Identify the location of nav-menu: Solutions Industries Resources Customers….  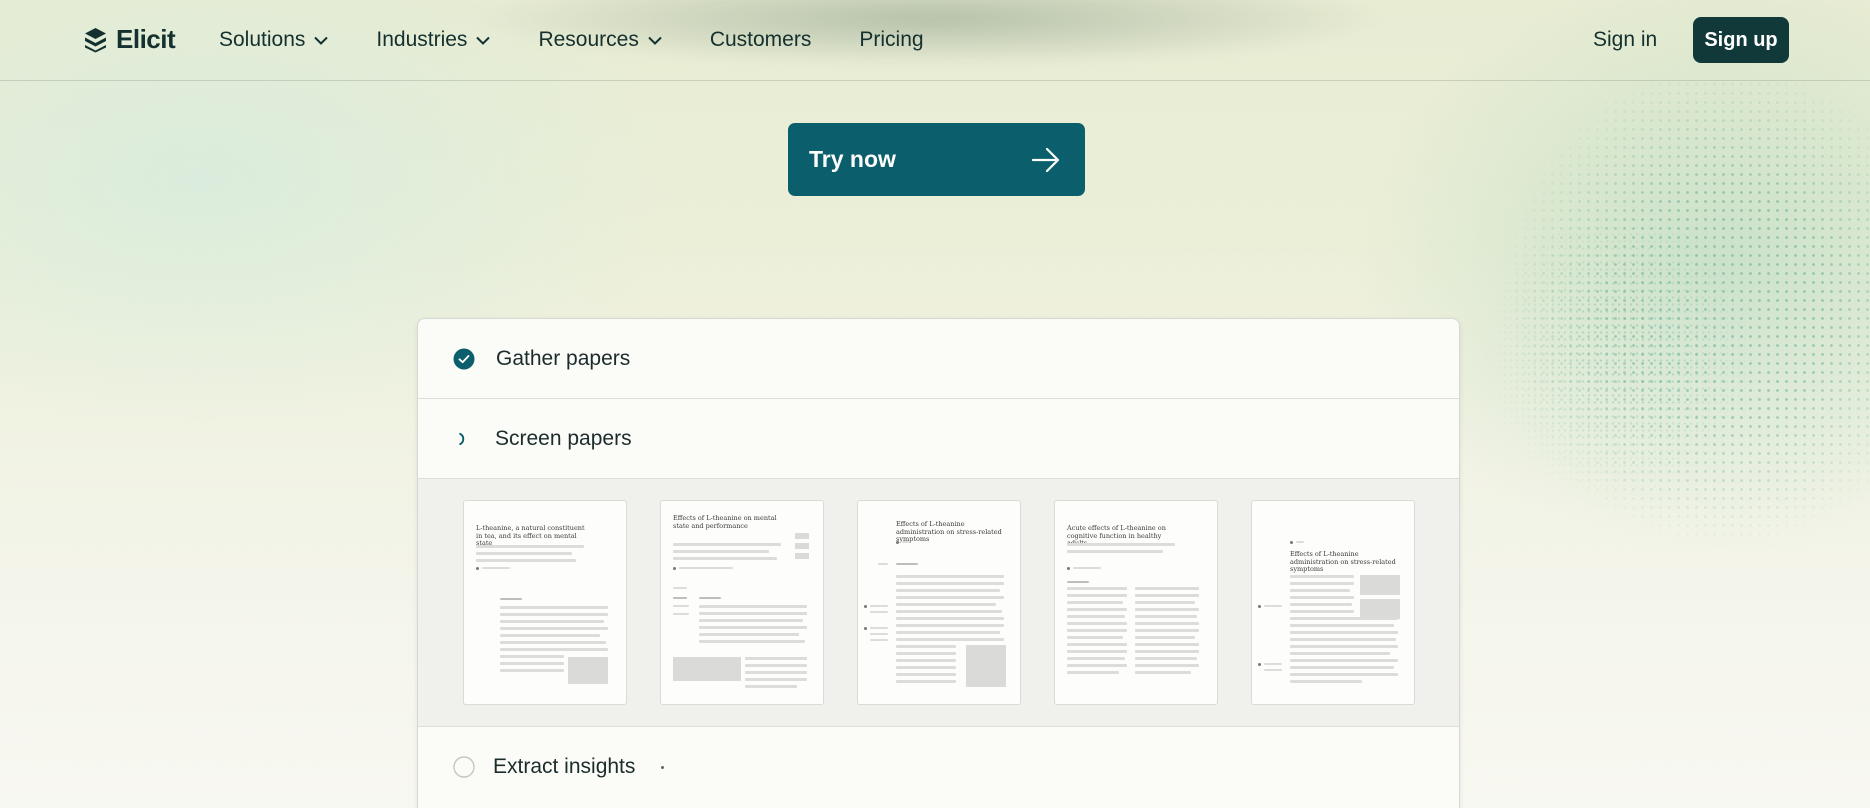
(595, 40).